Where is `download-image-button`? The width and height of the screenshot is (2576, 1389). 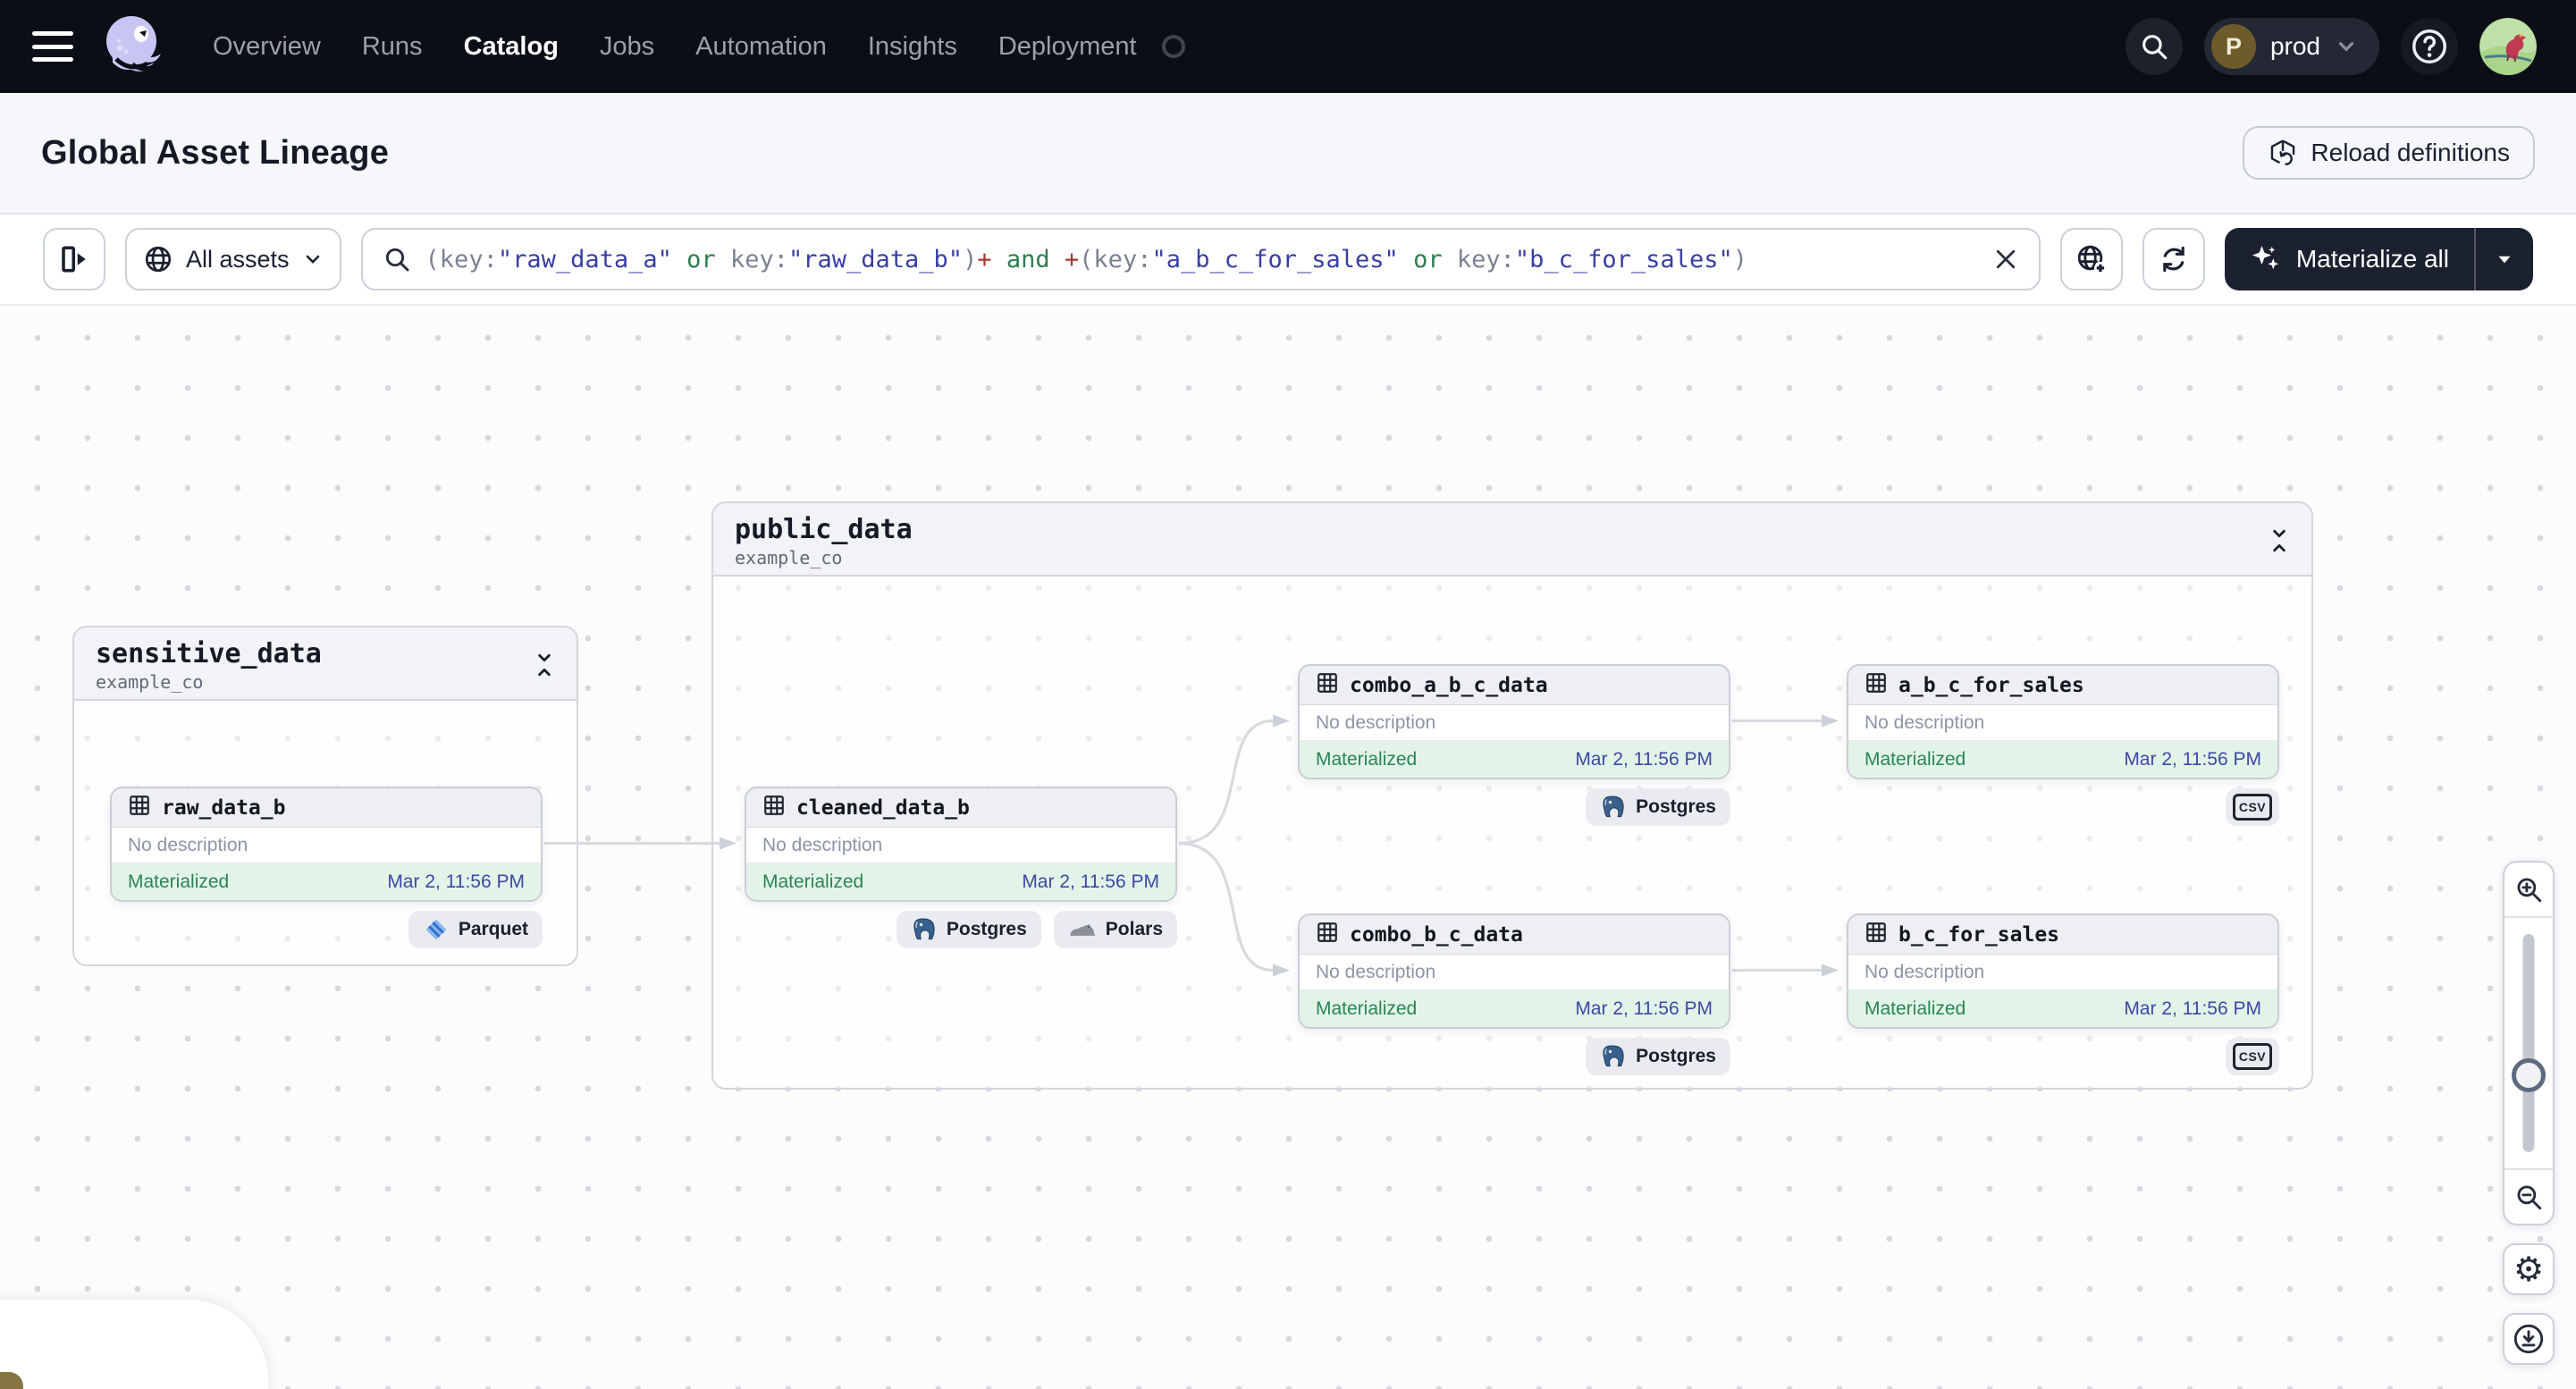 download-image-button is located at coordinates (2529, 1339).